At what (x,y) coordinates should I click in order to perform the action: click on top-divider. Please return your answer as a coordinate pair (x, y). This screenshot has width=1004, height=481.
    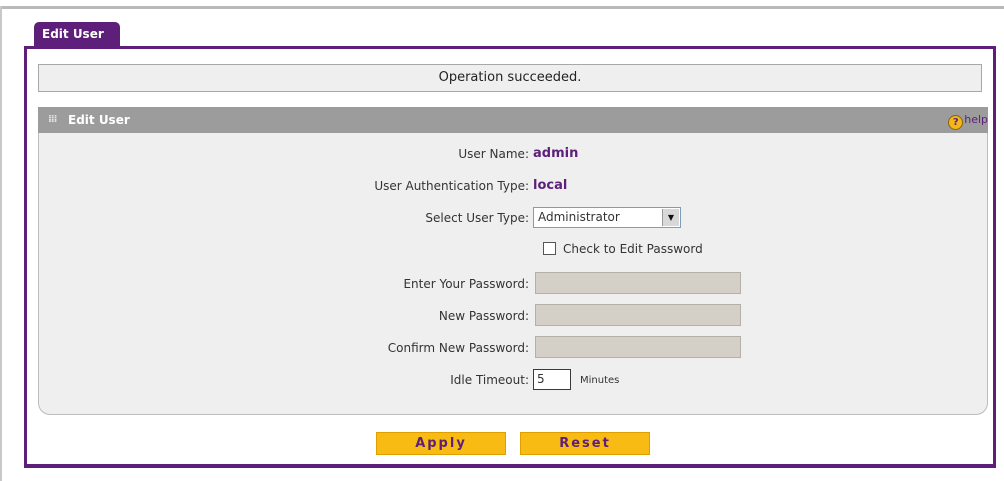
    Looking at the image, I should click on (502, 7).